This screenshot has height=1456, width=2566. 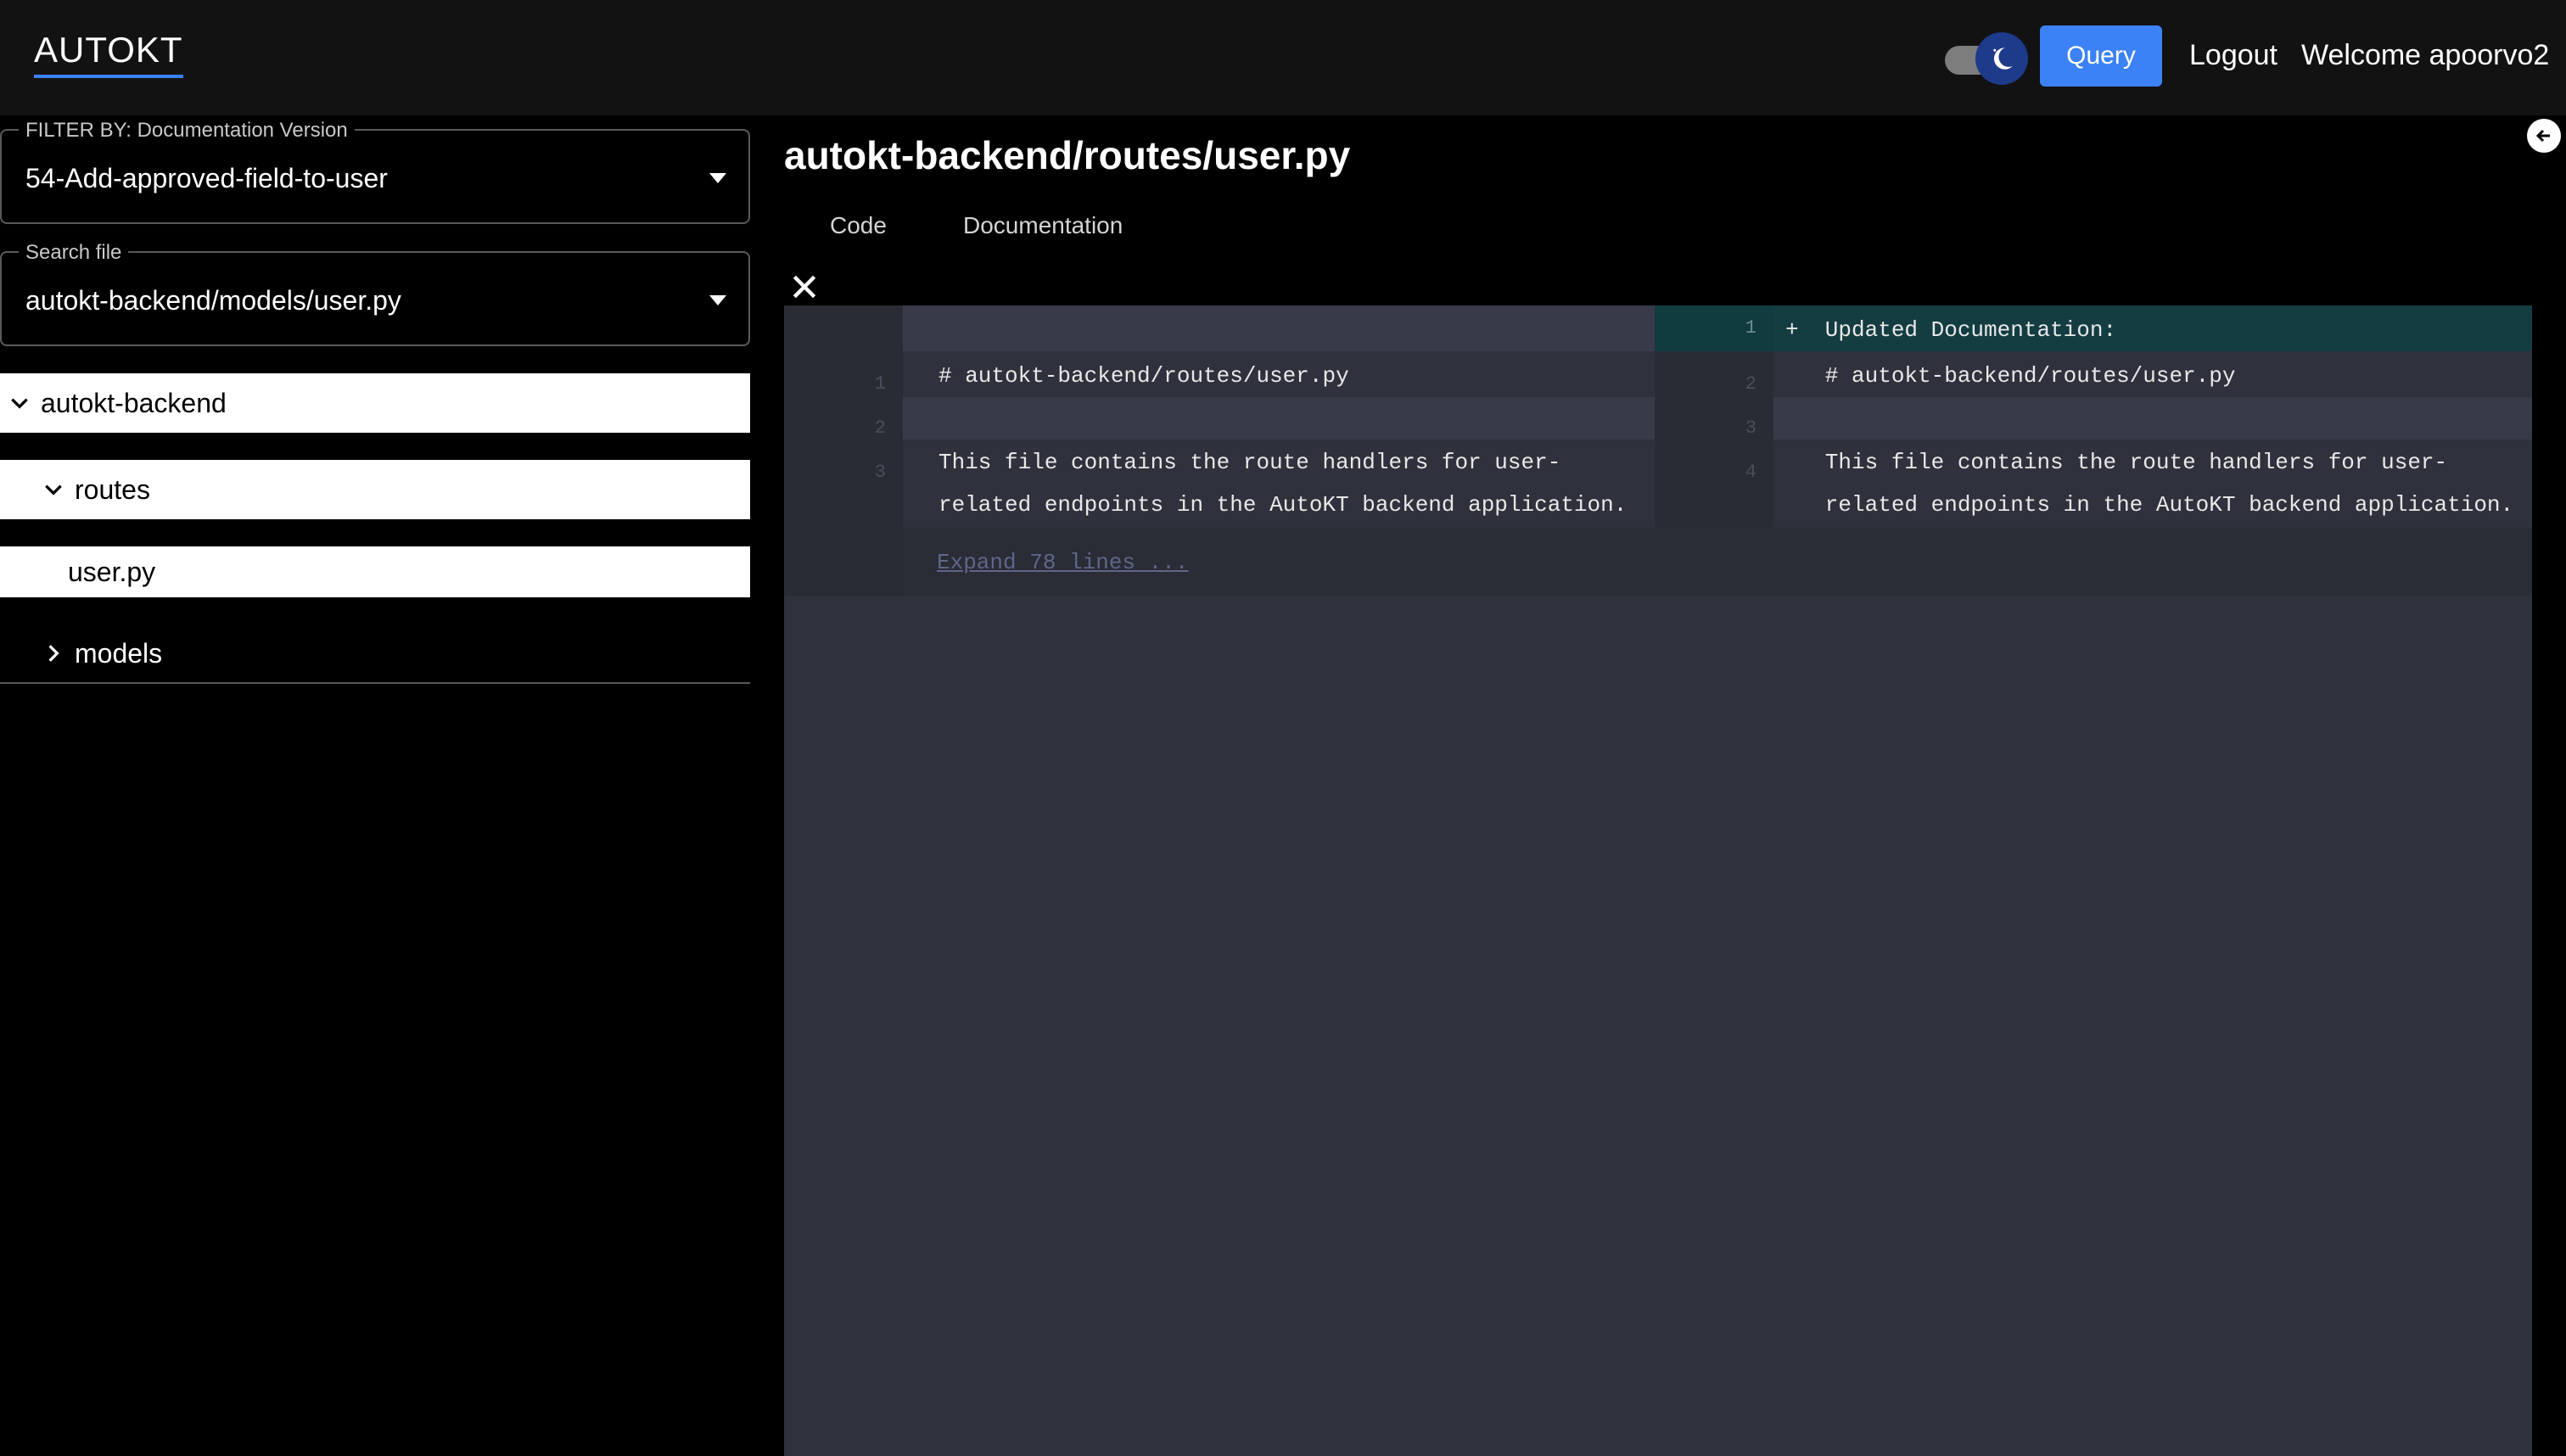 I want to click on logout-link: Logout, so click(x=2233, y=56).